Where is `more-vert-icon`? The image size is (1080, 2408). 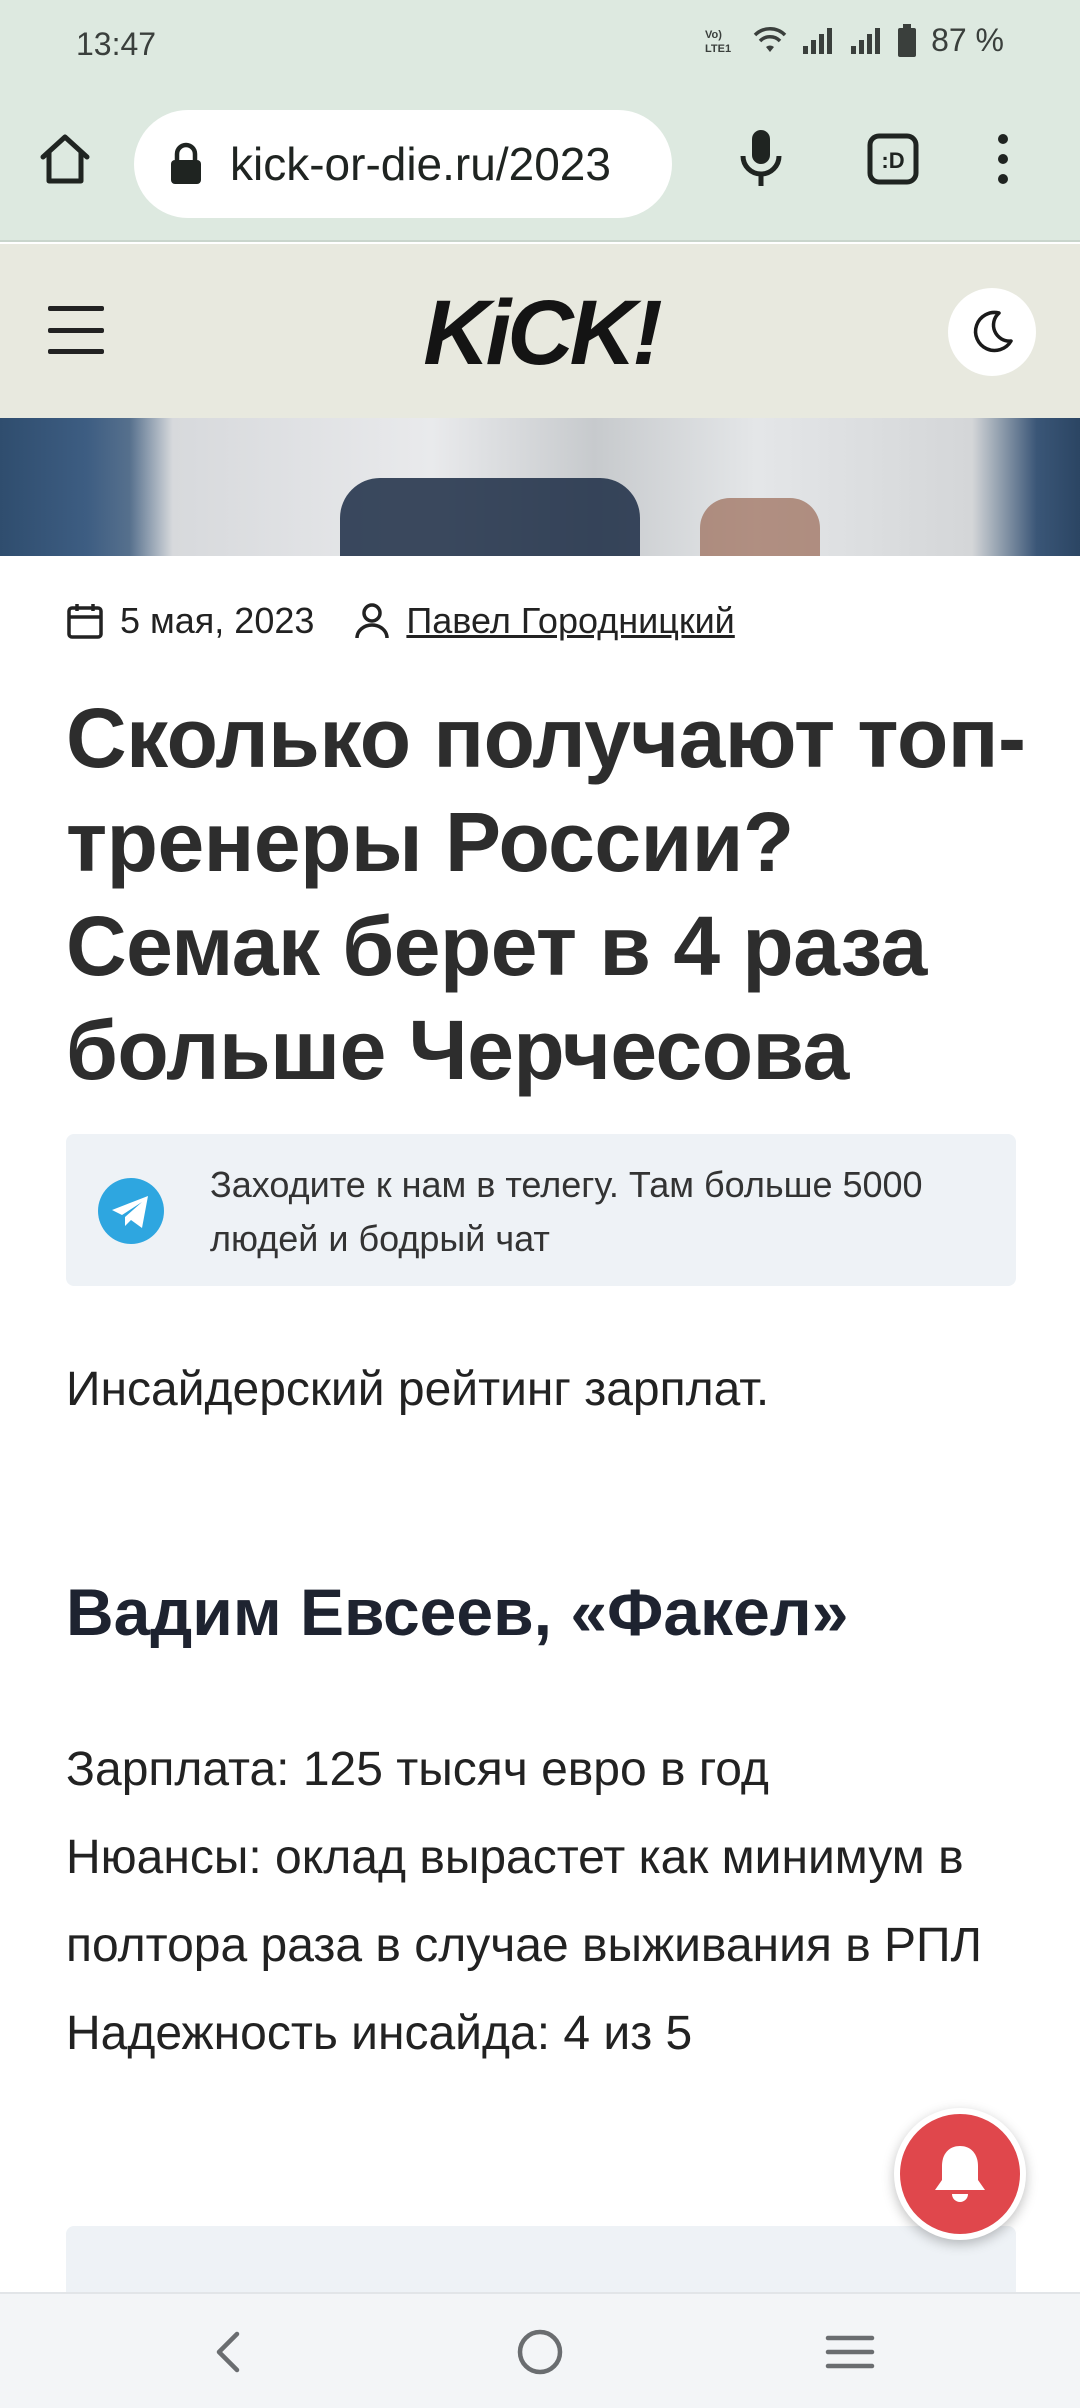
more-vert-icon is located at coordinates (1003, 159).